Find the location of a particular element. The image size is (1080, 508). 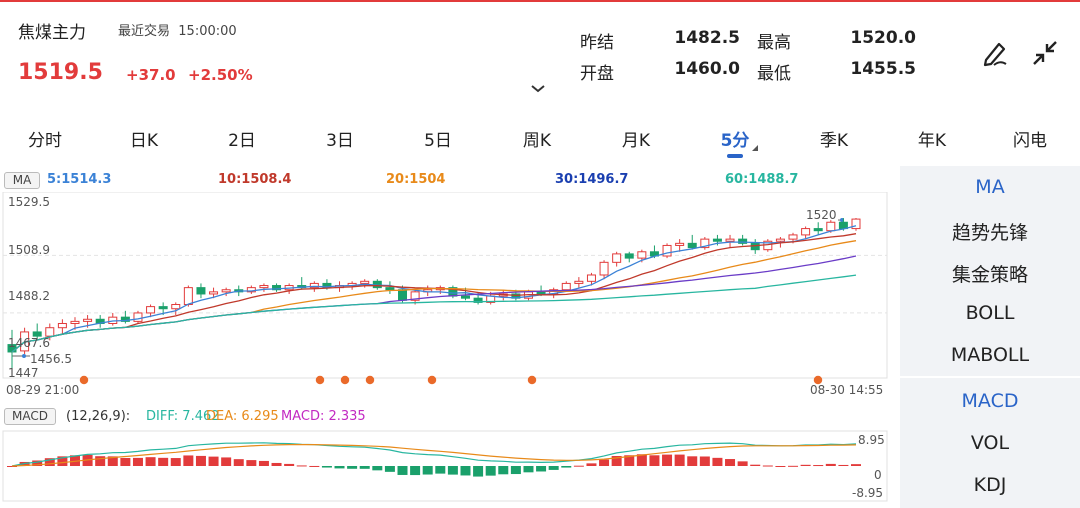

tab-yearly-k: 年K is located at coordinates (932, 138).